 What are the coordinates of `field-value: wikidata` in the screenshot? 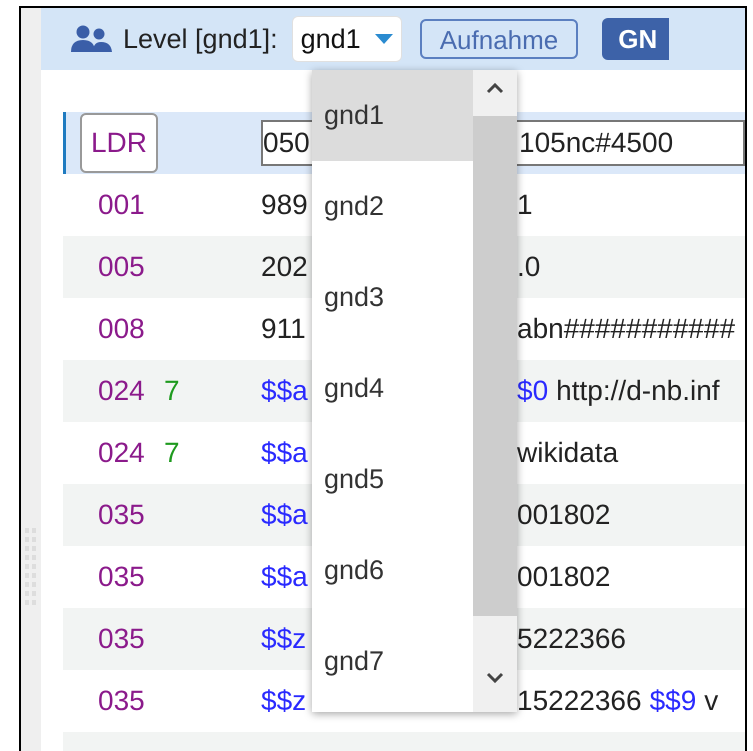 It's located at (567, 453).